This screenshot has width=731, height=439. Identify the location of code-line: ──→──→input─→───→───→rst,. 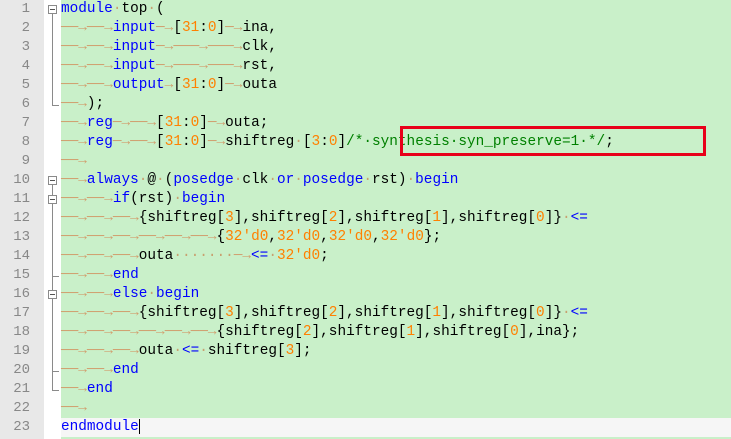
(396, 66).